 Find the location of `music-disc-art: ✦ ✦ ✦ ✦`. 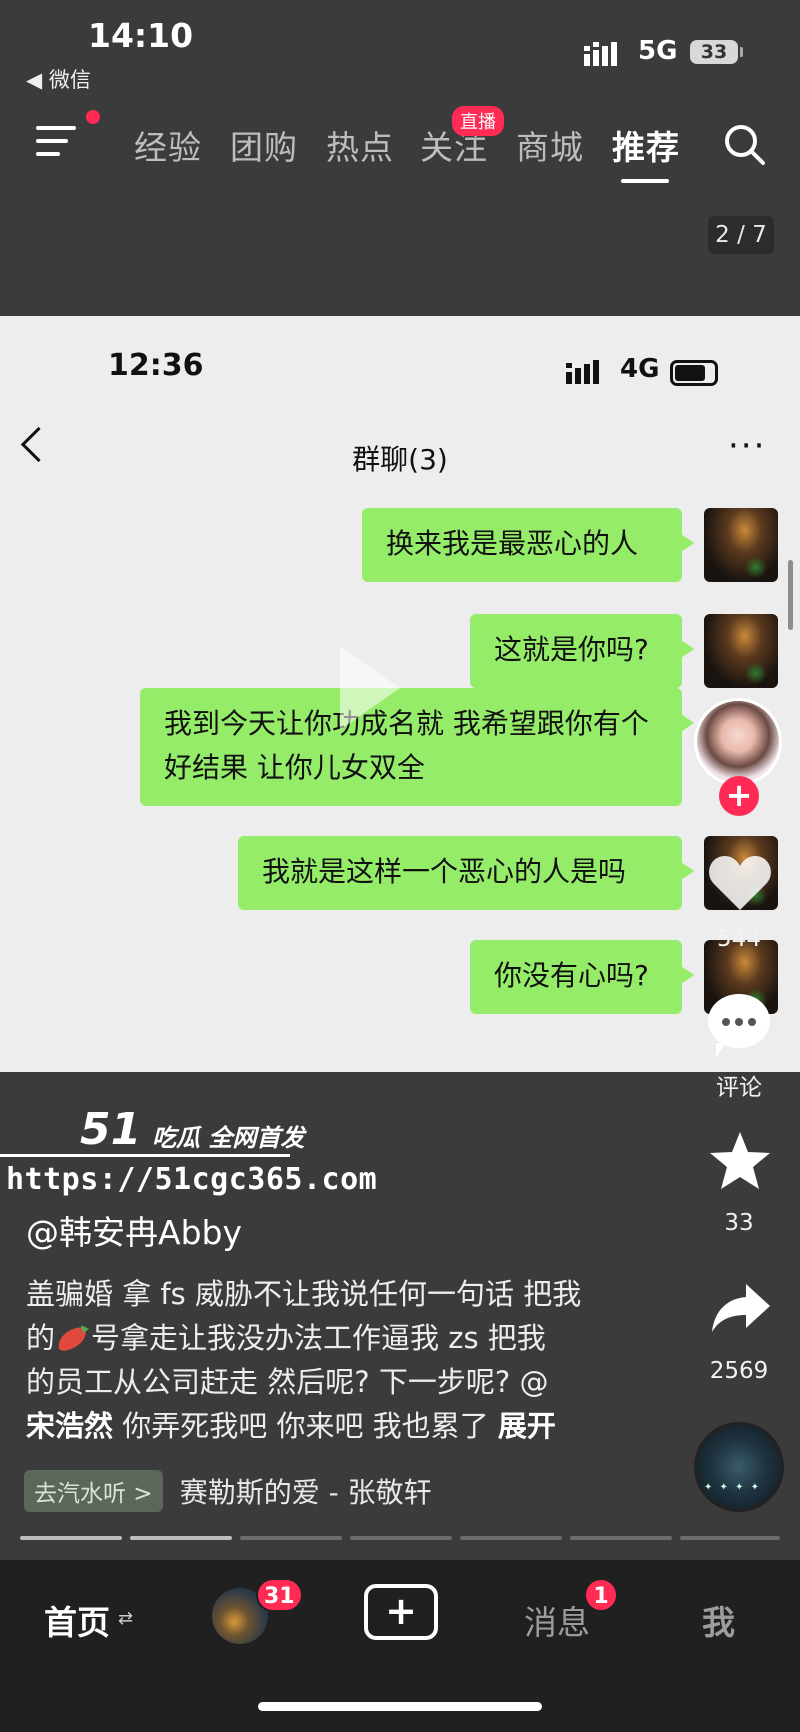

music-disc-art: ✦ ✦ ✦ ✦ is located at coordinates (733, 1487).